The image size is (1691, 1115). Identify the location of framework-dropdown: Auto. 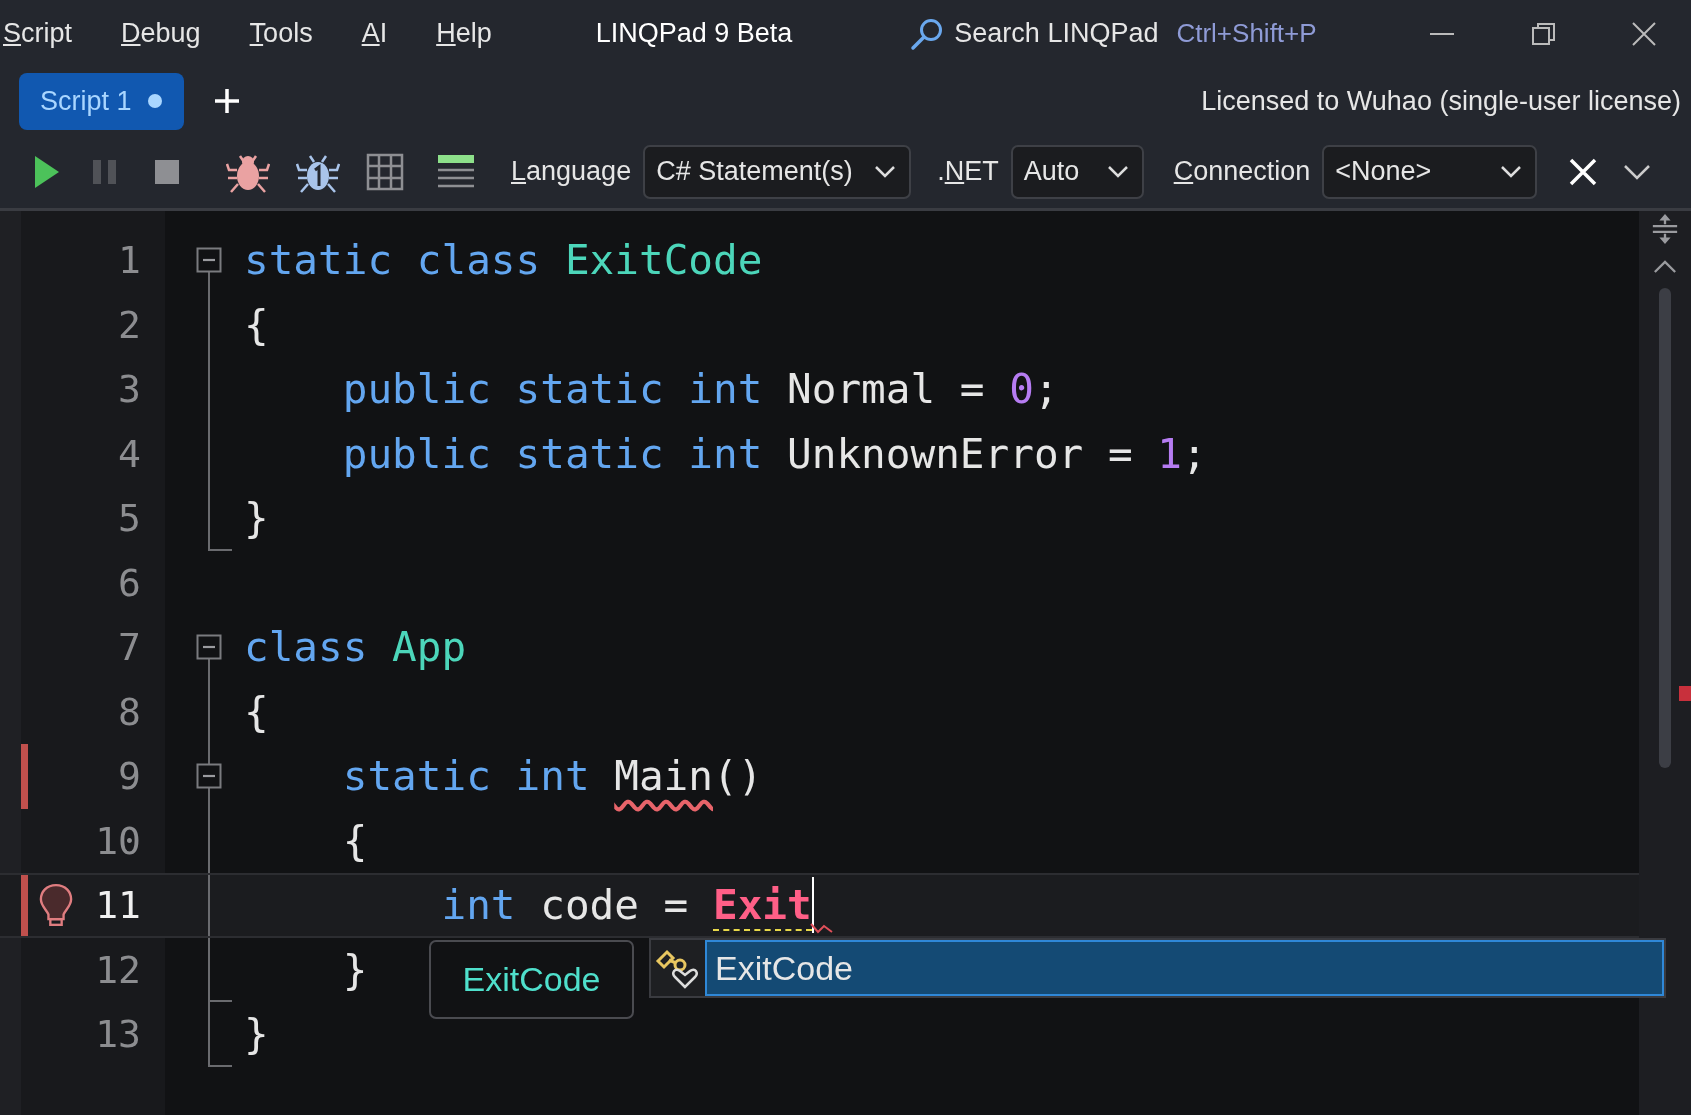
(1077, 171).